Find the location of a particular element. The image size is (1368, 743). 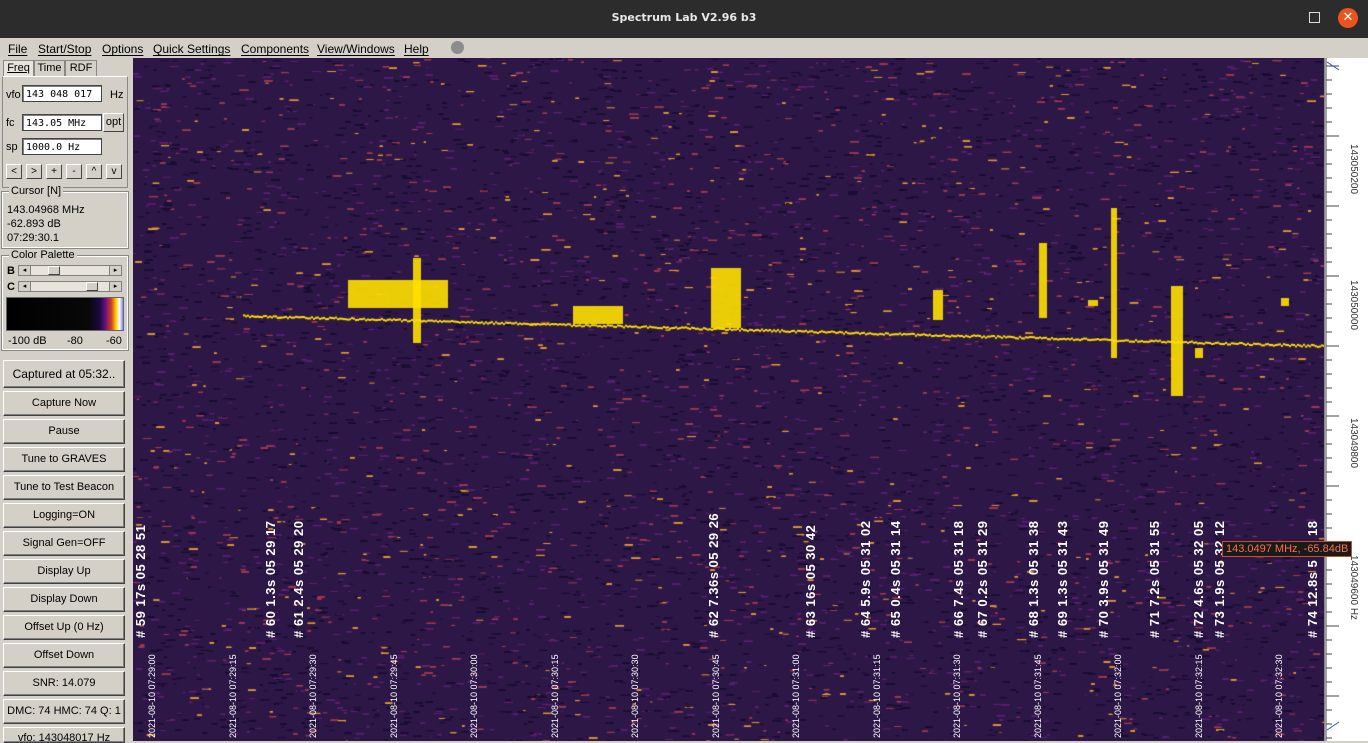

palette-scale-max: -60 is located at coordinates (114, 341).